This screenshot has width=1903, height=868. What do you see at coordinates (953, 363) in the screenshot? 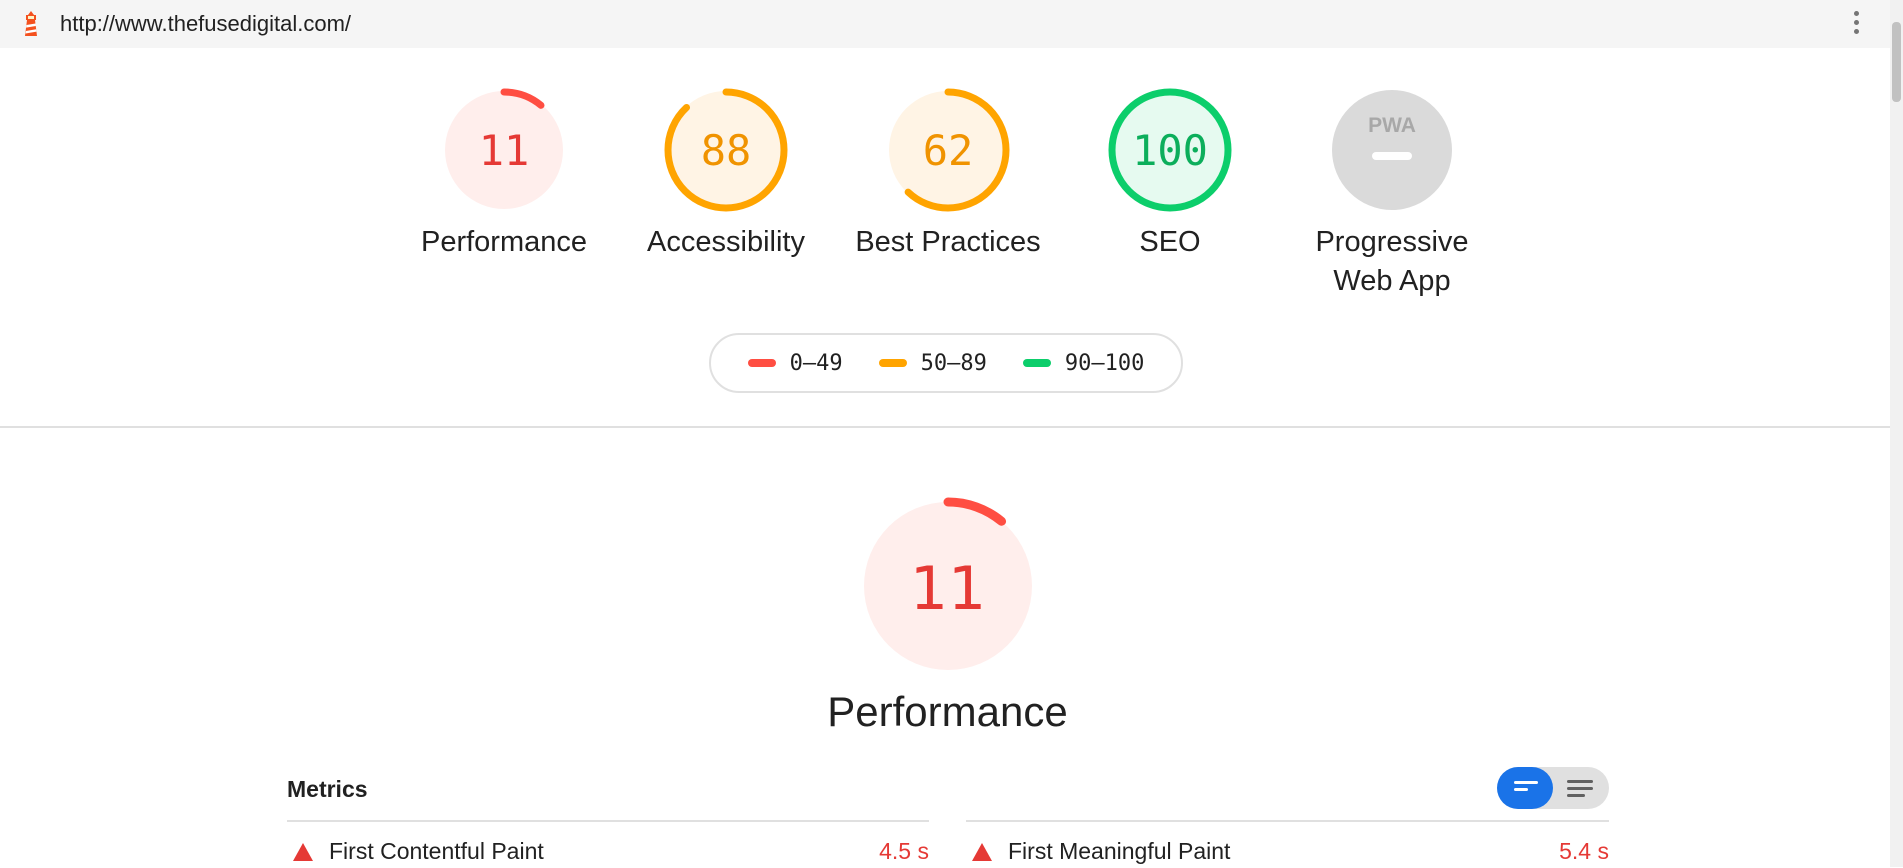
I see `legend-range: 50–89` at bounding box center [953, 363].